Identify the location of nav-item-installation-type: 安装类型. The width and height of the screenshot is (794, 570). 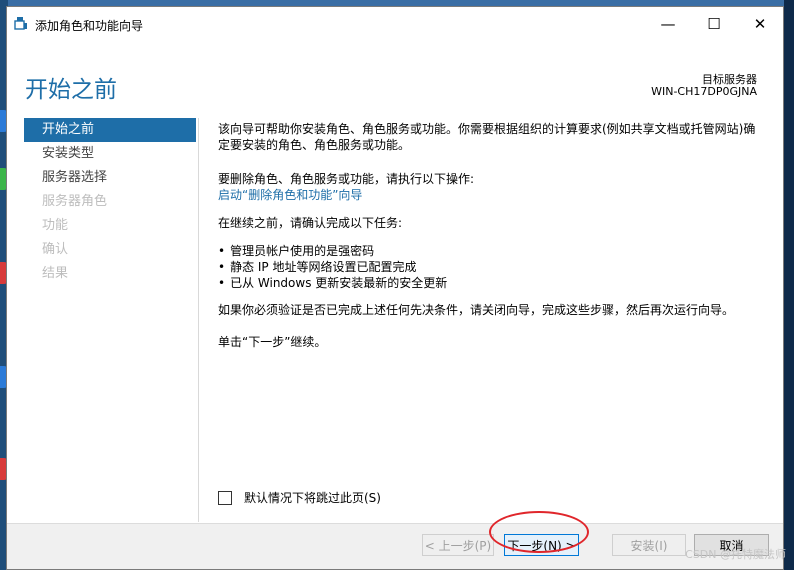
(110, 154).